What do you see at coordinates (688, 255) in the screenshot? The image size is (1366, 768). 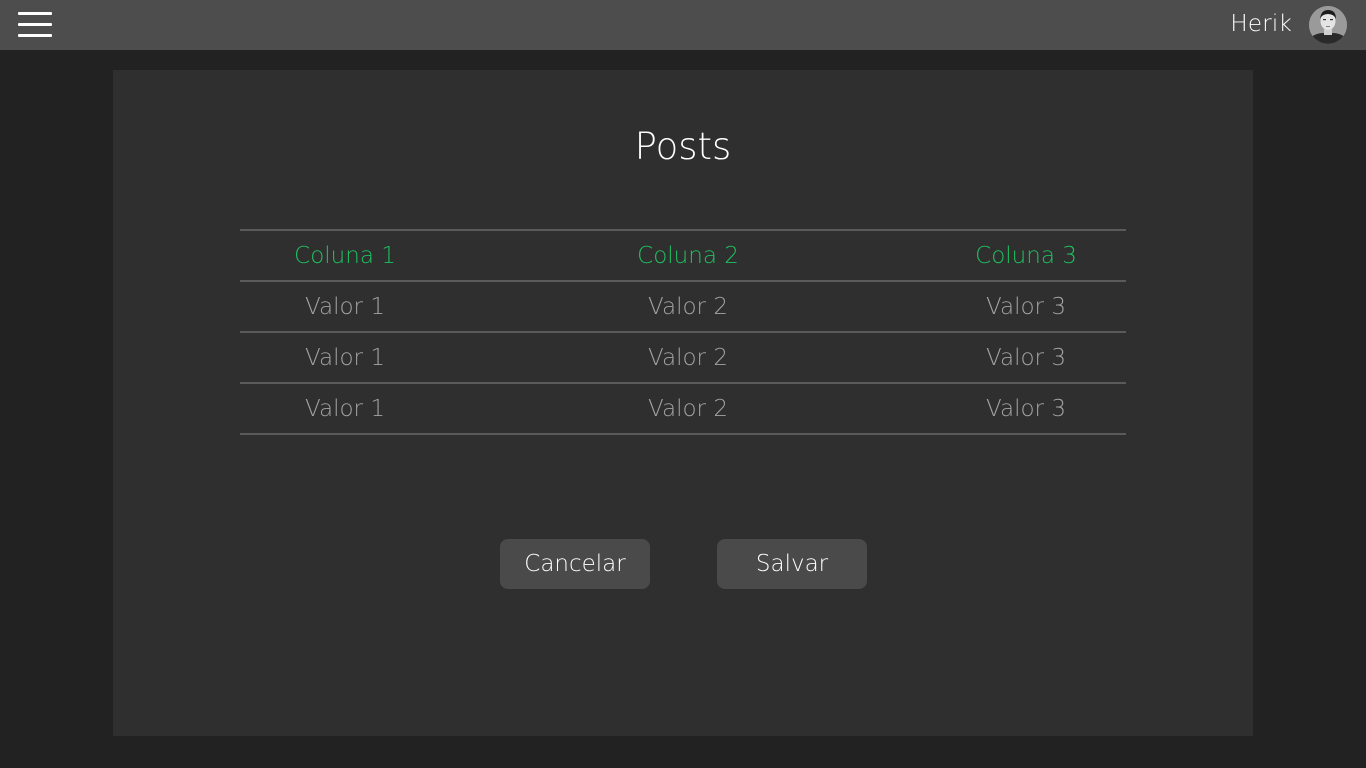 I see `column-header: Coluna 2` at bounding box center [688, 255].